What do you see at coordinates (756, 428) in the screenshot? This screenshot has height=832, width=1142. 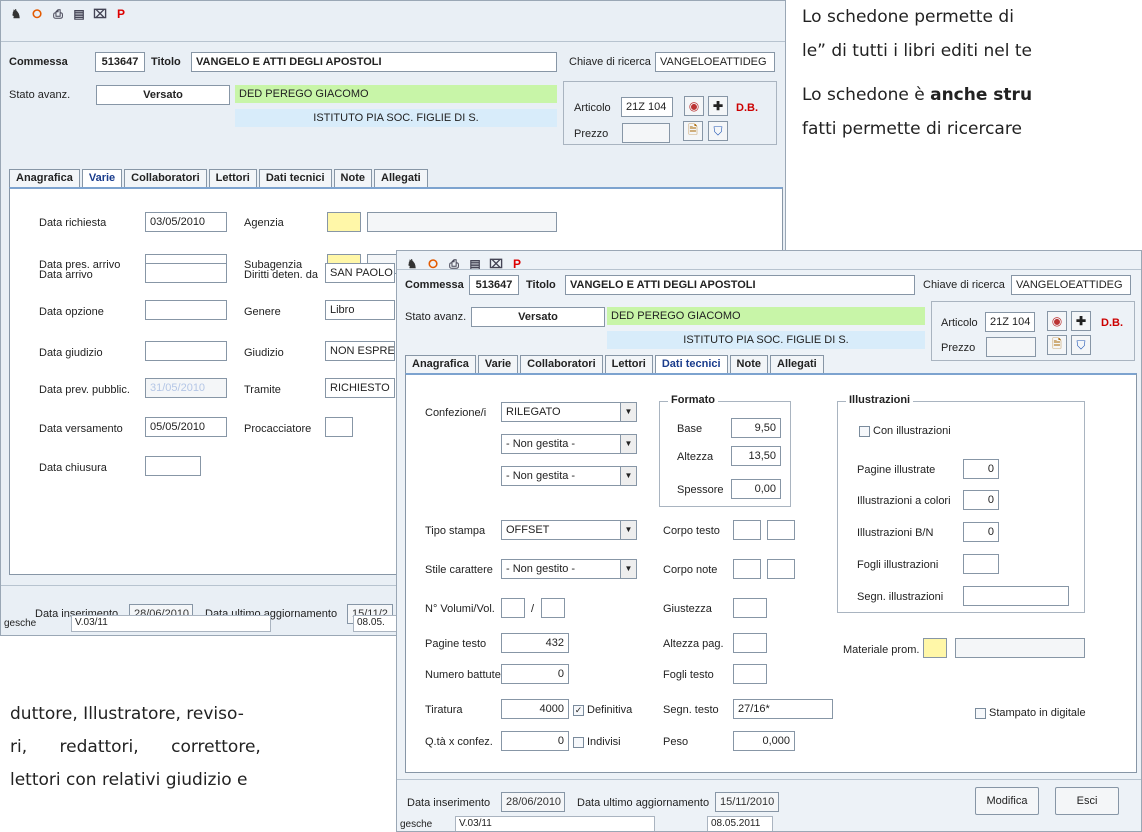 I see `base-field: 9,50` at bounding box center [756, 428].